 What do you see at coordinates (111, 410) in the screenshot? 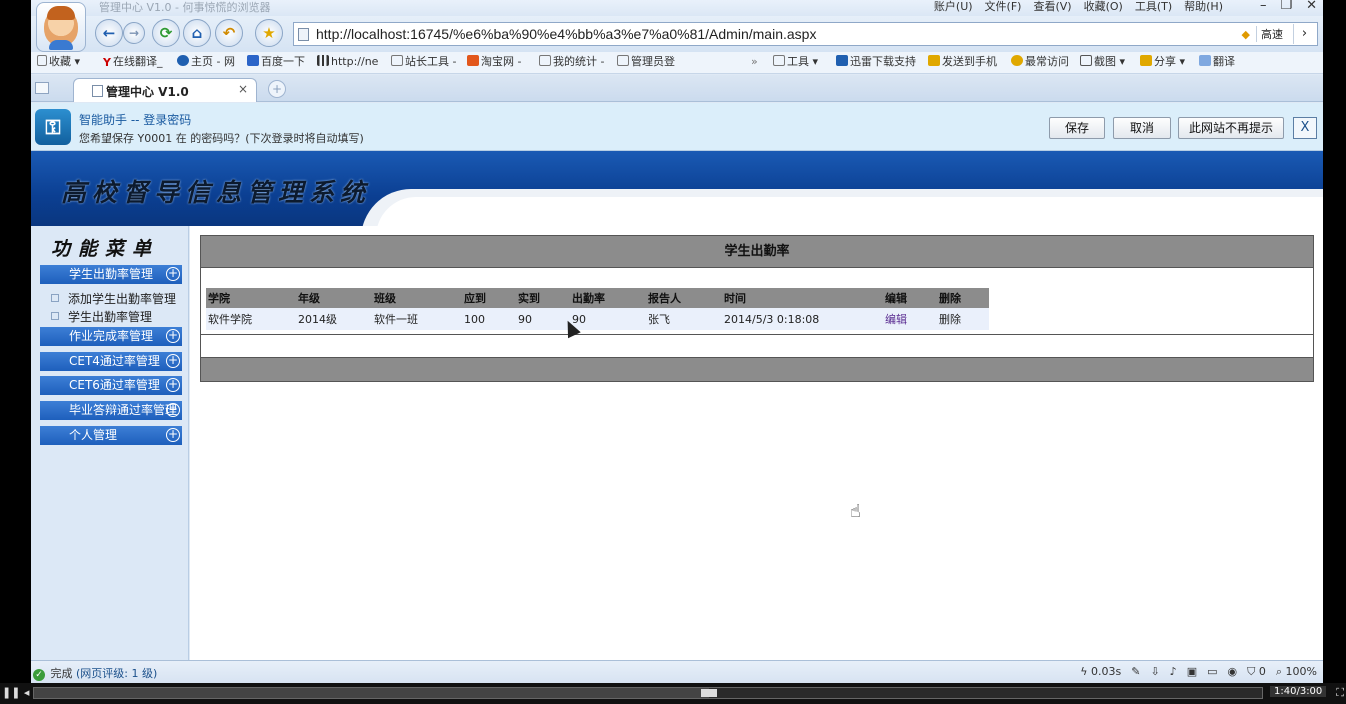
I see `menu-group-defense: 毕业答辩通过率管理 +` at bounding box center [111, 410].